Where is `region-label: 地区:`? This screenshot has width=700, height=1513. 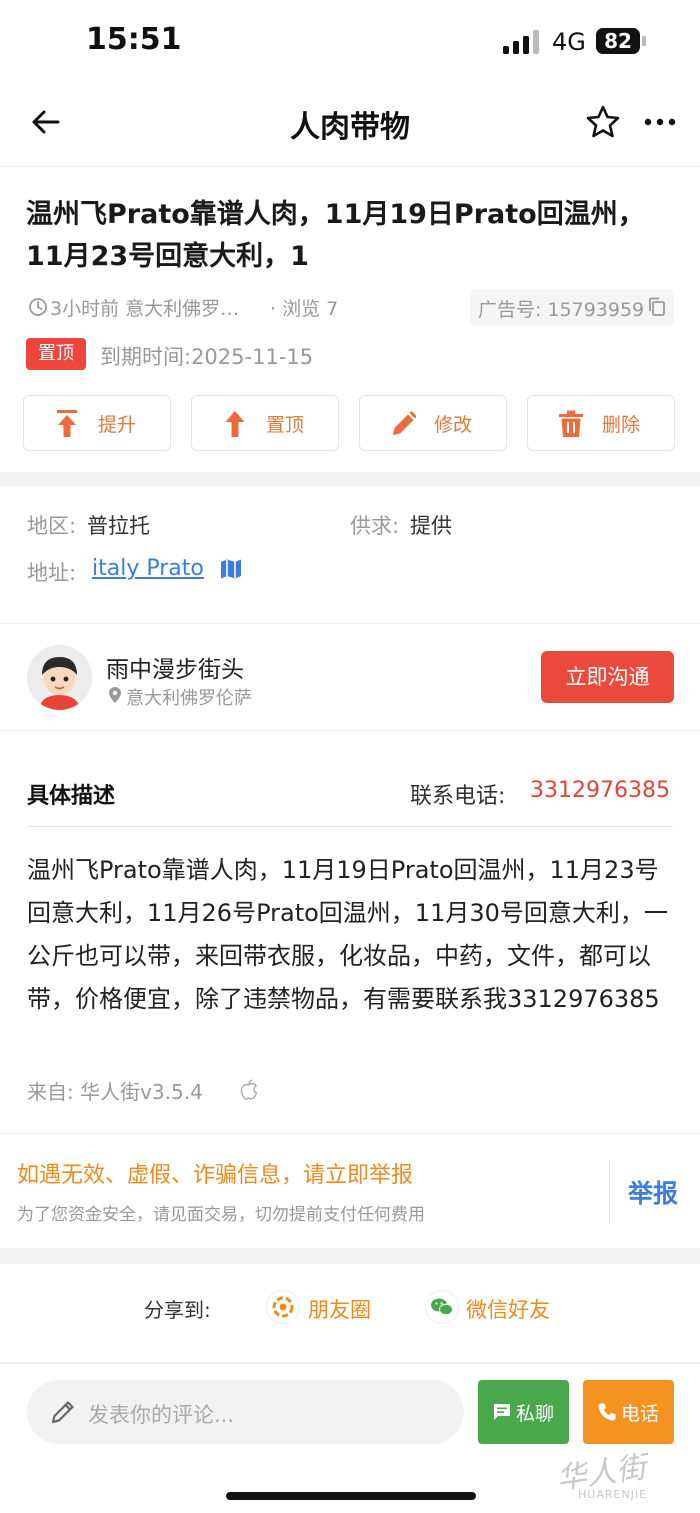
region-label: 地区: is located at coordinates (52, 526).